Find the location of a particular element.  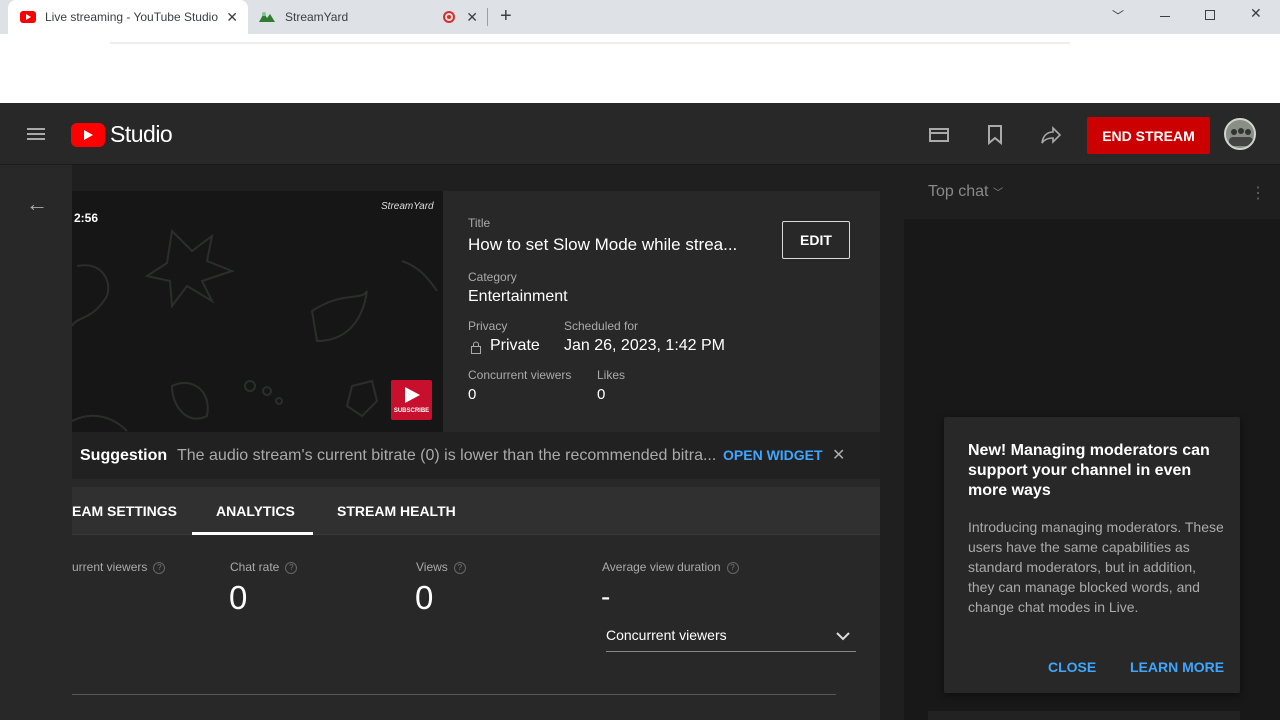

tab-title: StreamYard is located at coordinates (317, 17).